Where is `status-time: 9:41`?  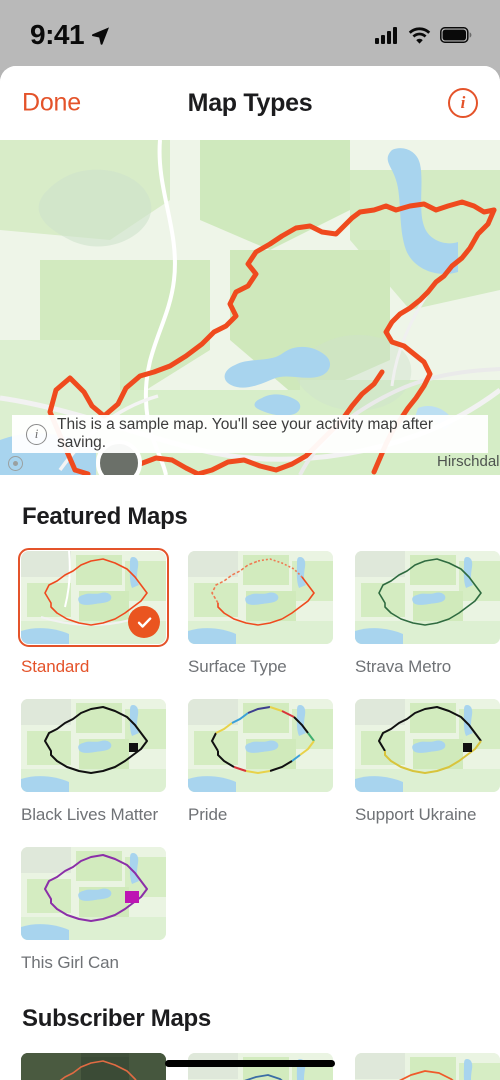 status-time: 9:41 is located at coordinates (57, 34).